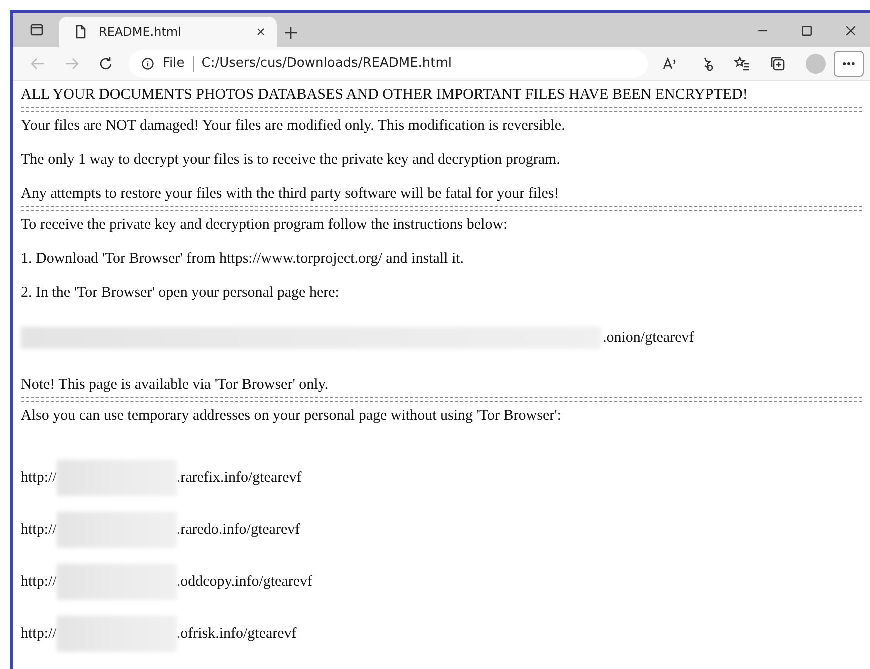 The width and height of the screenshot is (870, 669). Describe the element at coordinates (106, 64) in the screenshot. I see `refresh-icon` at that location.